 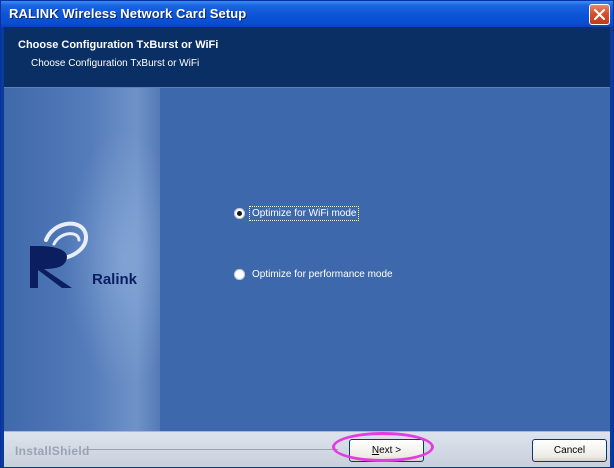 I want to click on wizard-footer: InstallShield Next > Cancel, so click(x=307, y=449).